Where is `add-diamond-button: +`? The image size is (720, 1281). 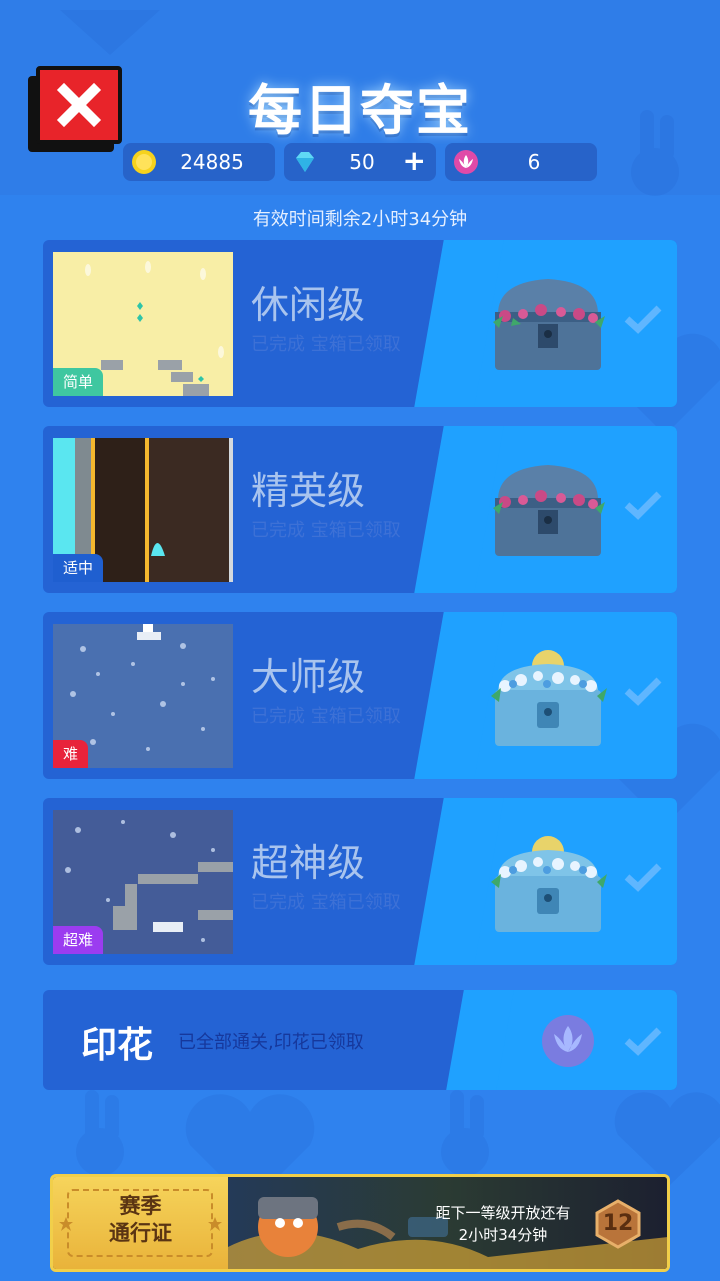 add-diamond-button: + is located at coordinates (414, 162).